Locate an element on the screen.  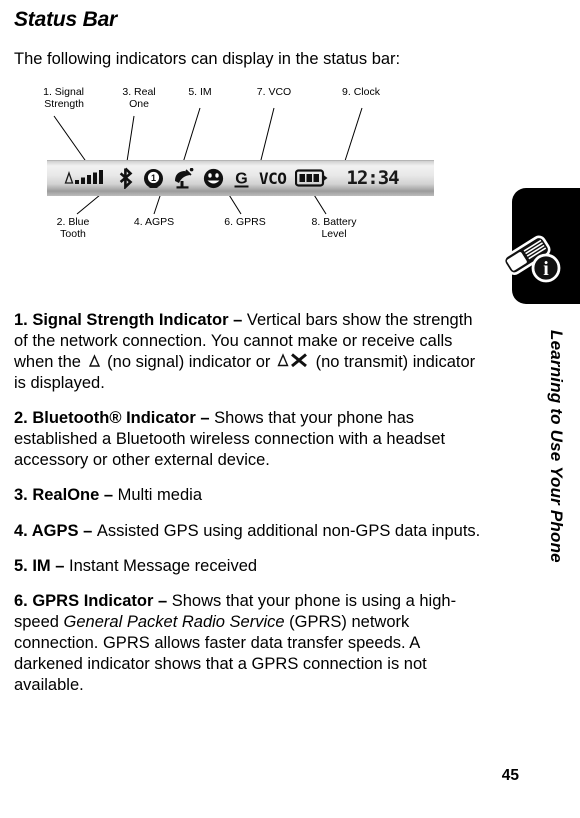
item-im: 5. IM – Instant Message received is located at coordinates (248, 566).